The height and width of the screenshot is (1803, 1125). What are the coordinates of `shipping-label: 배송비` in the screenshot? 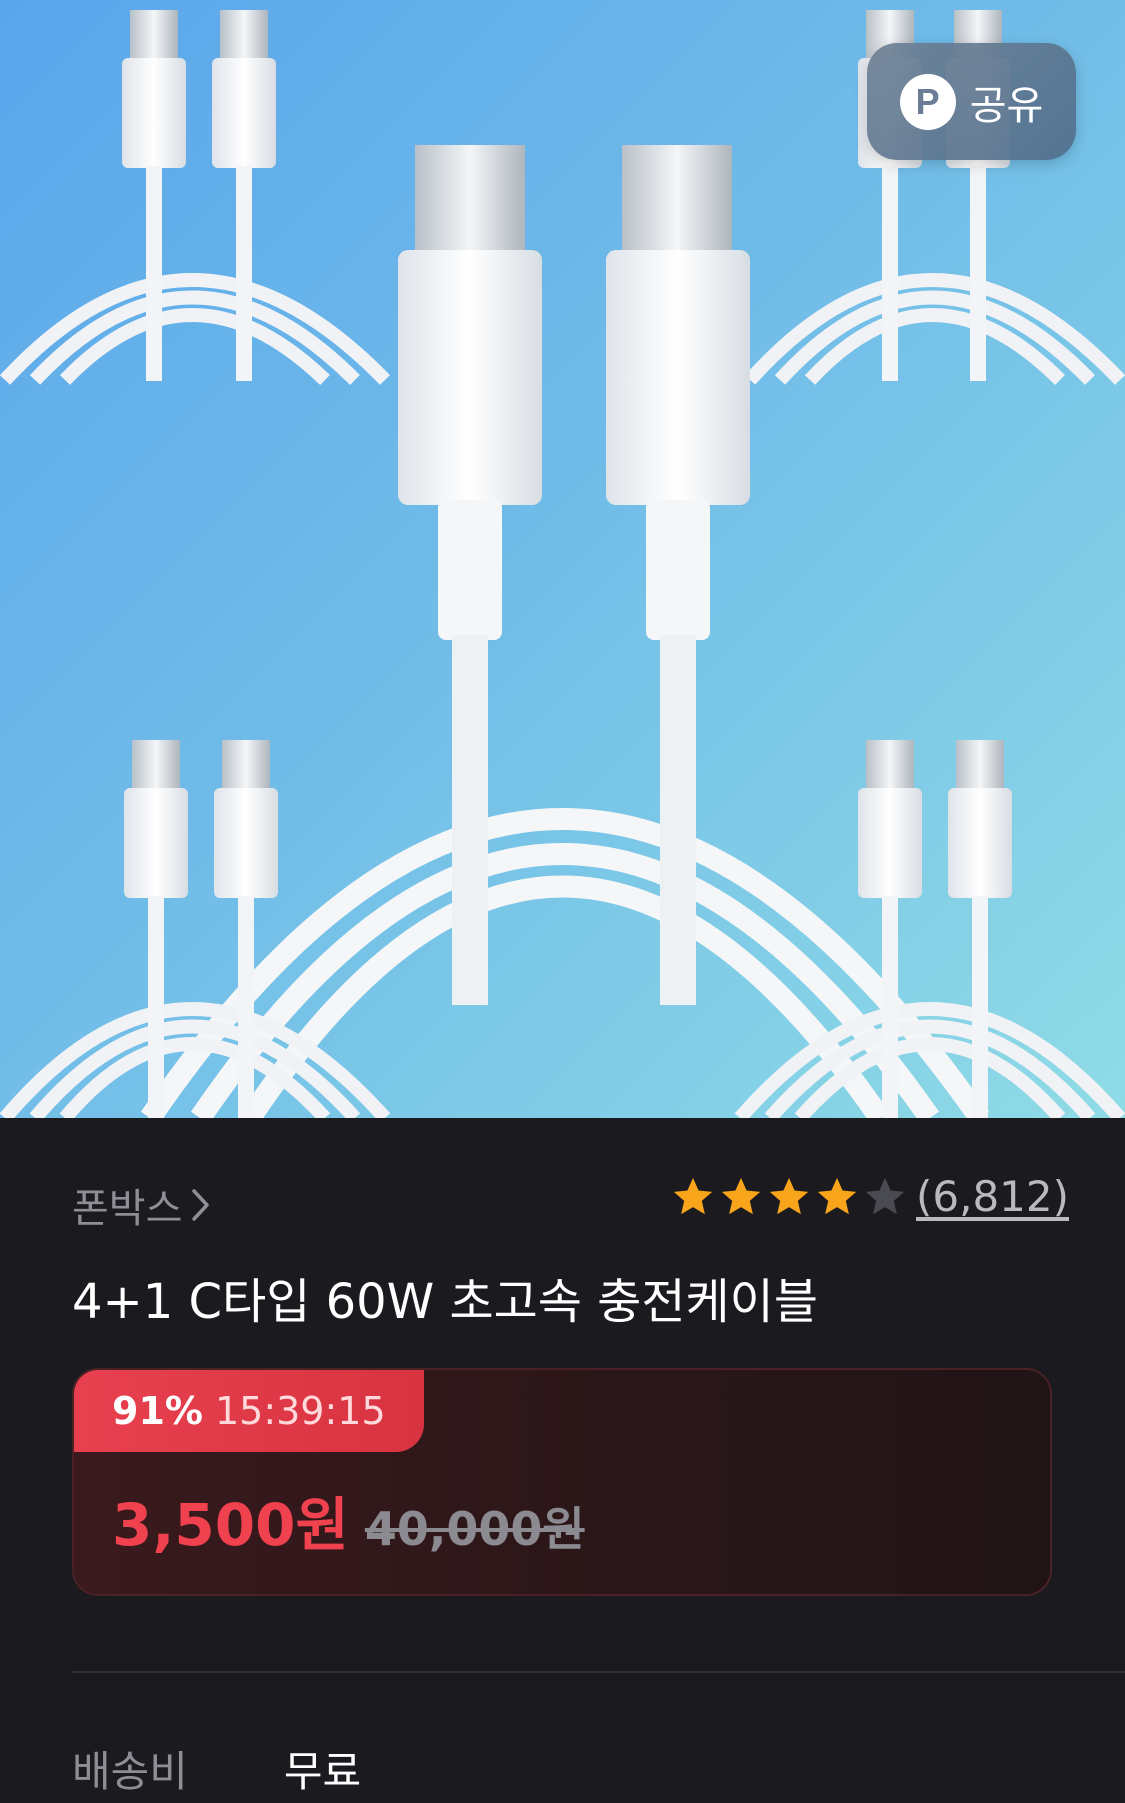 It's located at (130, 1771).